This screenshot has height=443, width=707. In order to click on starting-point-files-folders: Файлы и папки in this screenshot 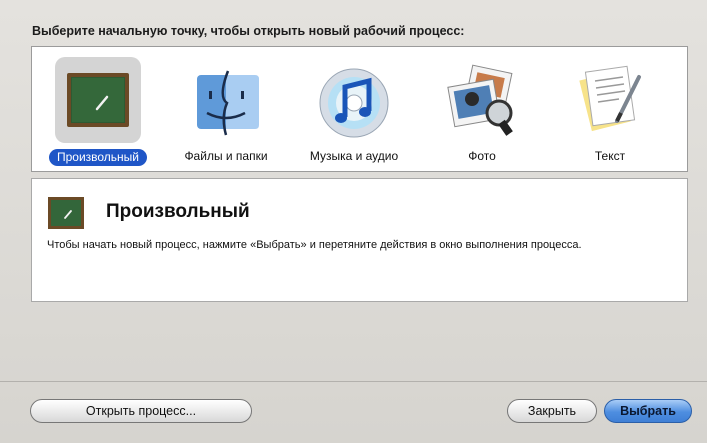, I will do `click(226, 110)`.